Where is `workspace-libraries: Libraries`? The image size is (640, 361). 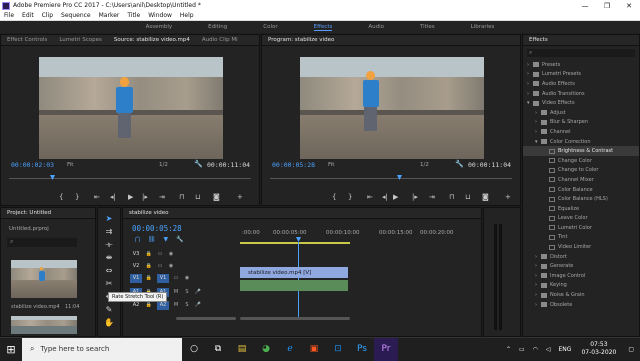 workspace-libraries: Libraries is located at coordinates (483, 27).